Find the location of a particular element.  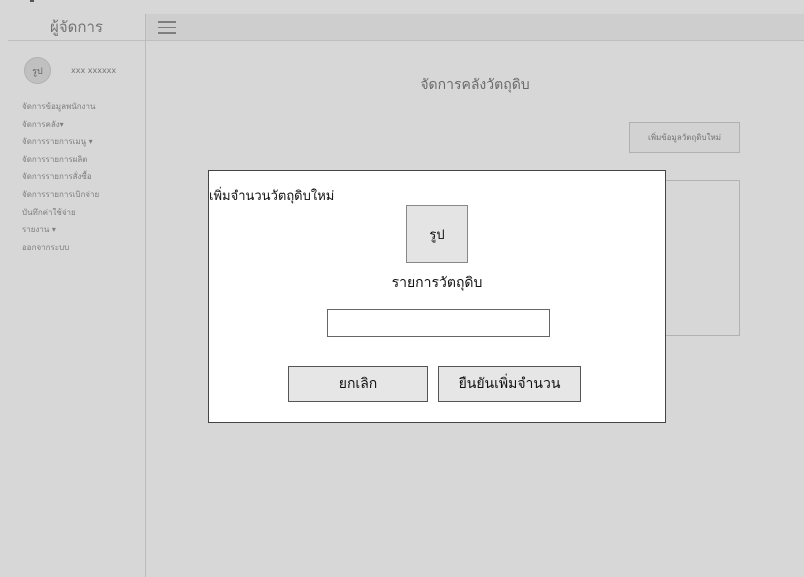

ingredient-image-placeholder: รูป is located at coordinates (437, 234).